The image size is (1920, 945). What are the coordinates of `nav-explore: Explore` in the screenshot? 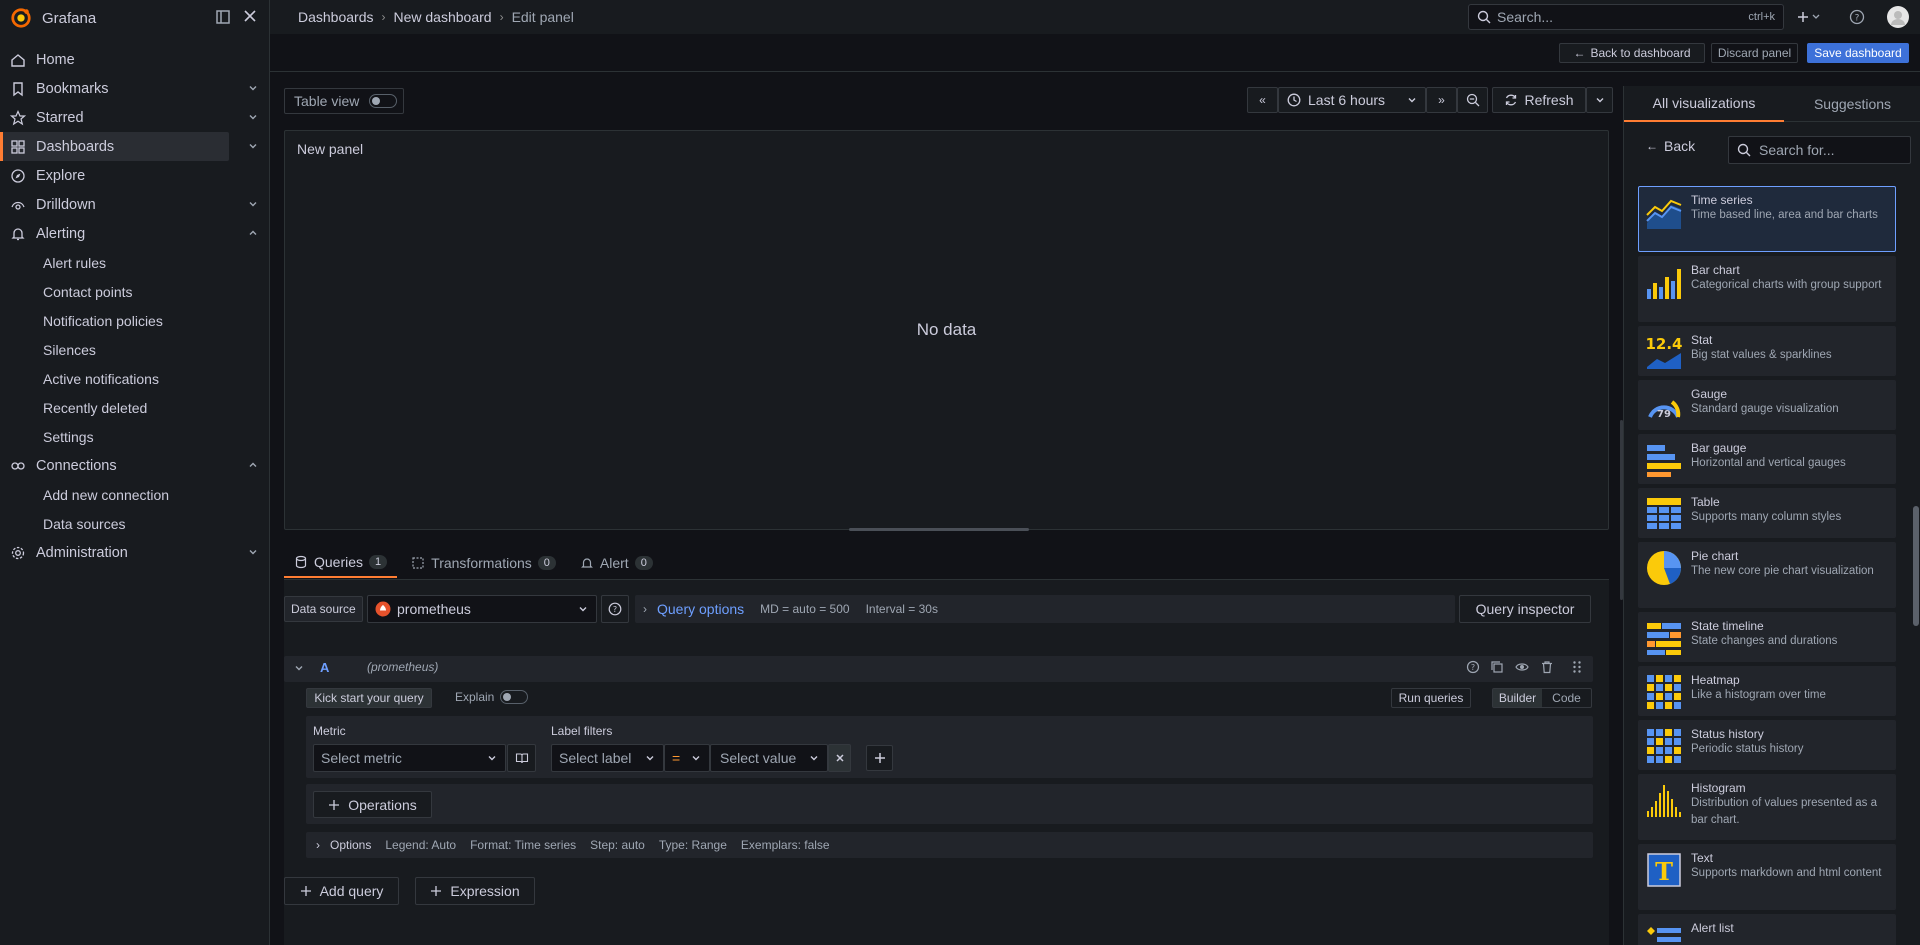 It's located at (135, 175).